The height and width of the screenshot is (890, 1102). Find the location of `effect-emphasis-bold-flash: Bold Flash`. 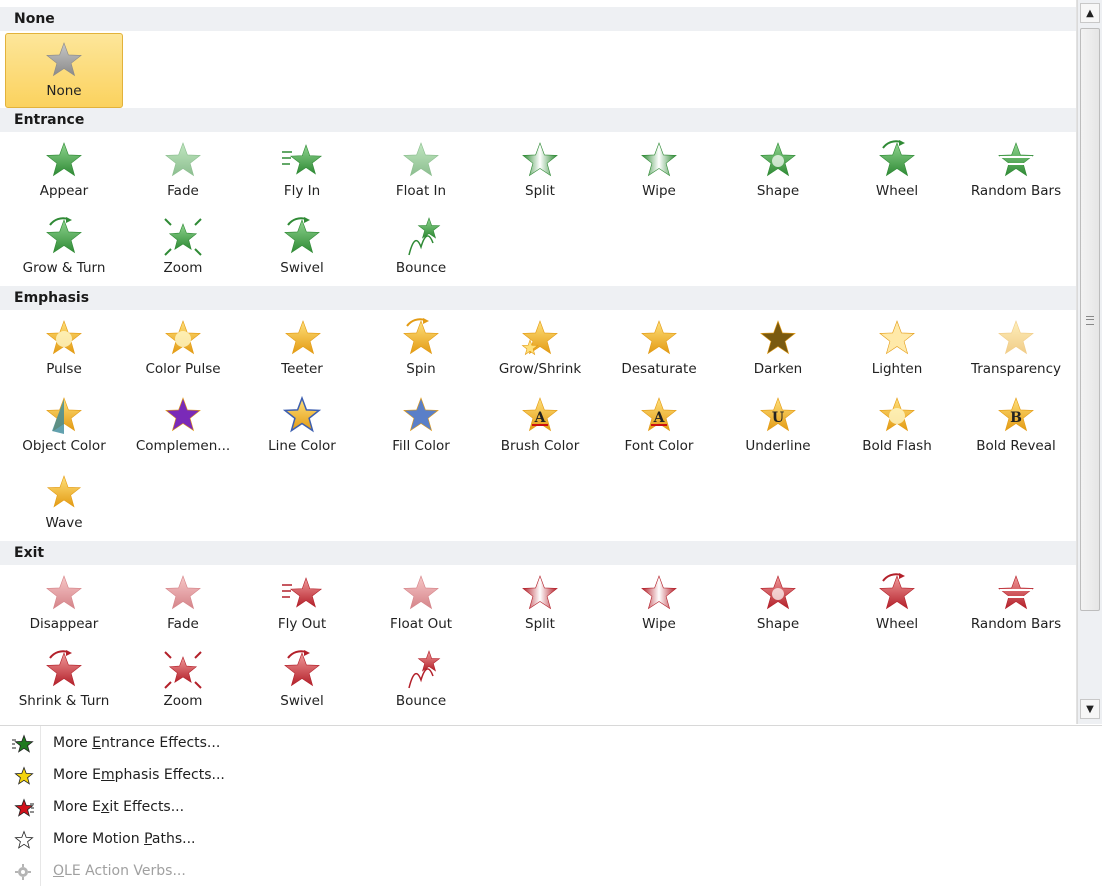

effect-emphasis-bold-flash: Bold Flash is located at coordinates (897, 426).